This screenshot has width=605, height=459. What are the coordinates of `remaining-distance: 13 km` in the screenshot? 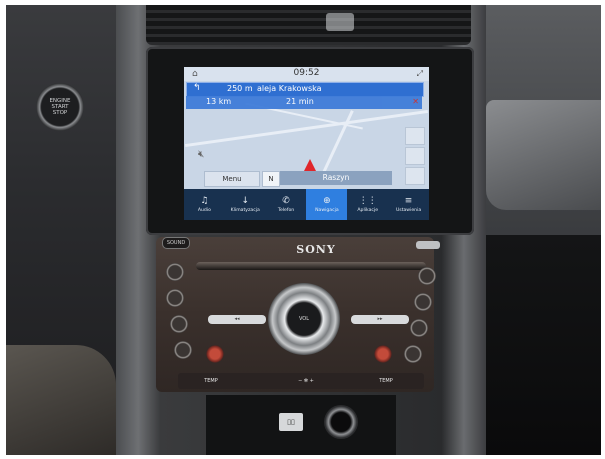 It's located at (219, 101).